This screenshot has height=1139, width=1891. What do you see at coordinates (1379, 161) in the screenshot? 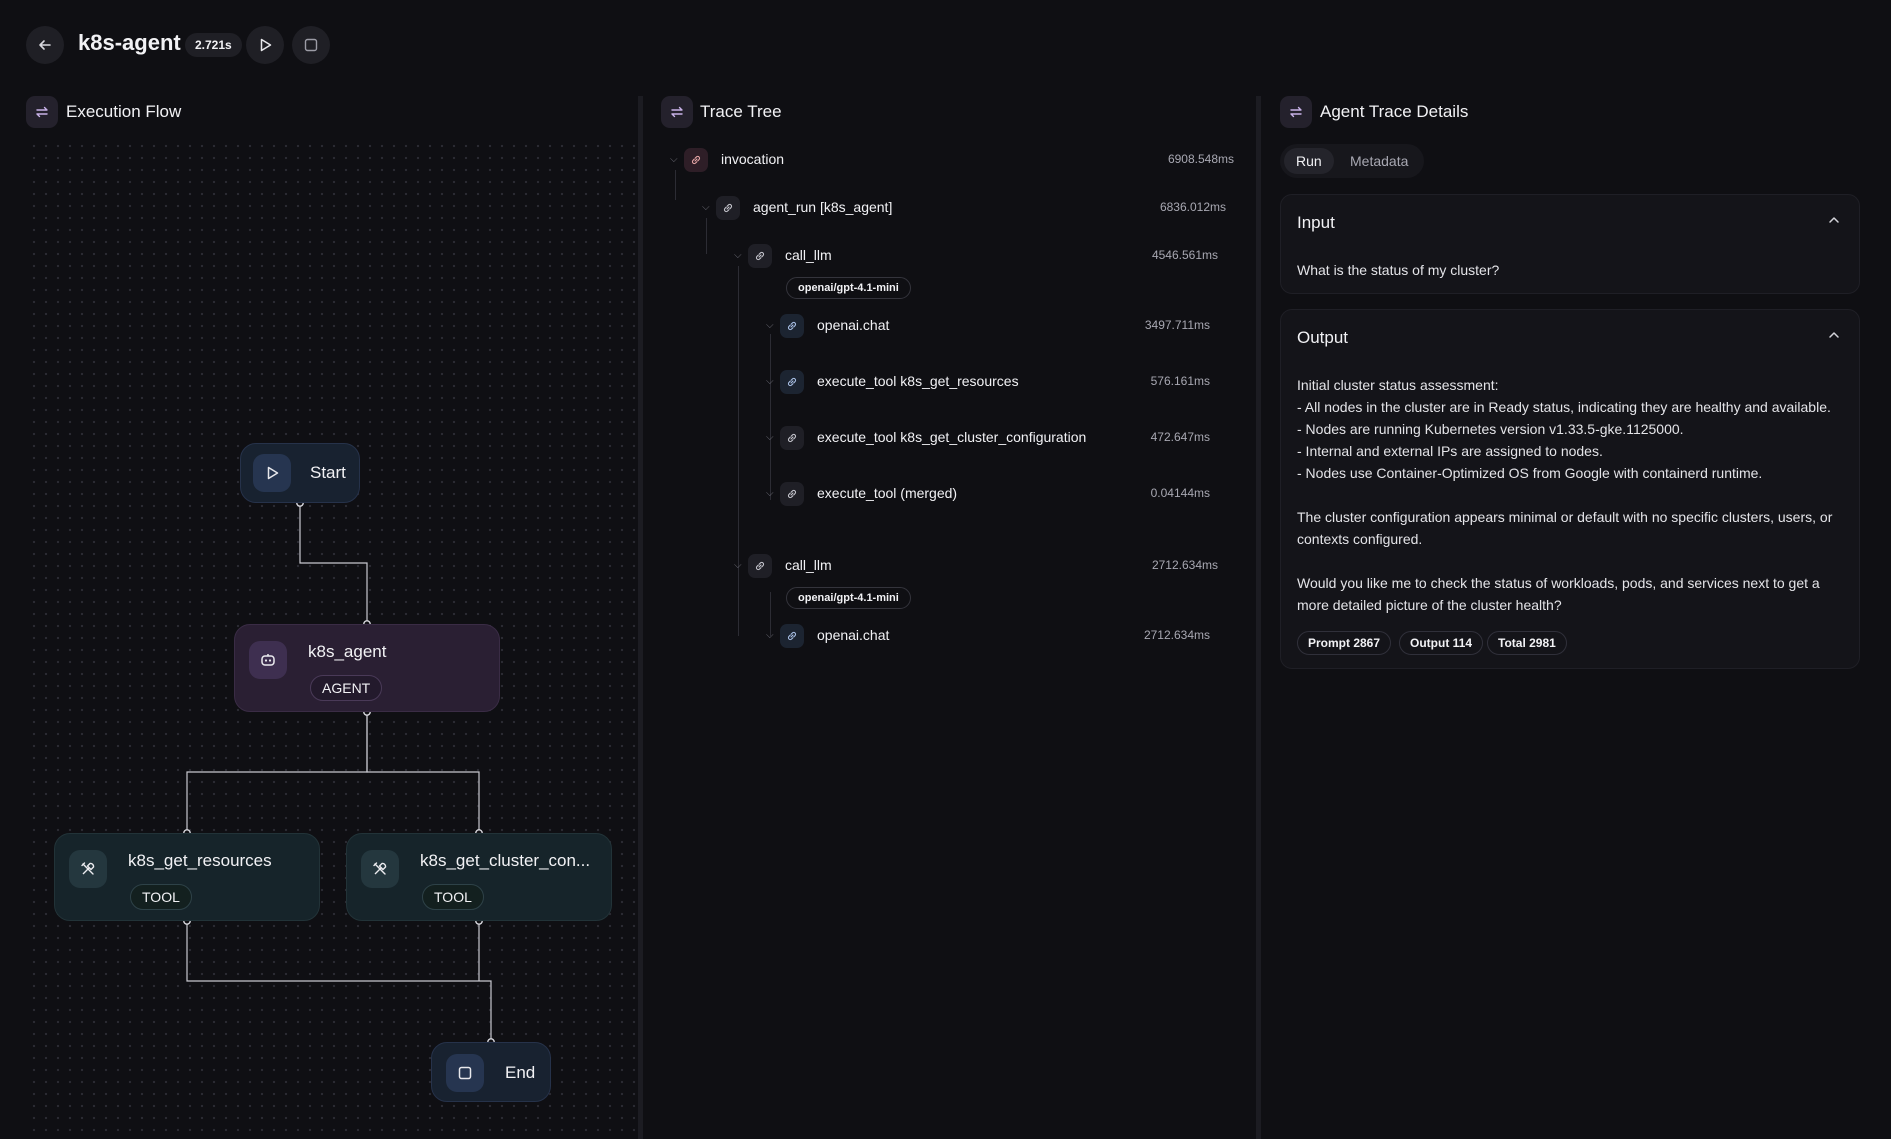
I see `tab-metadata: Metadata` at bounding box center [1379, 161].